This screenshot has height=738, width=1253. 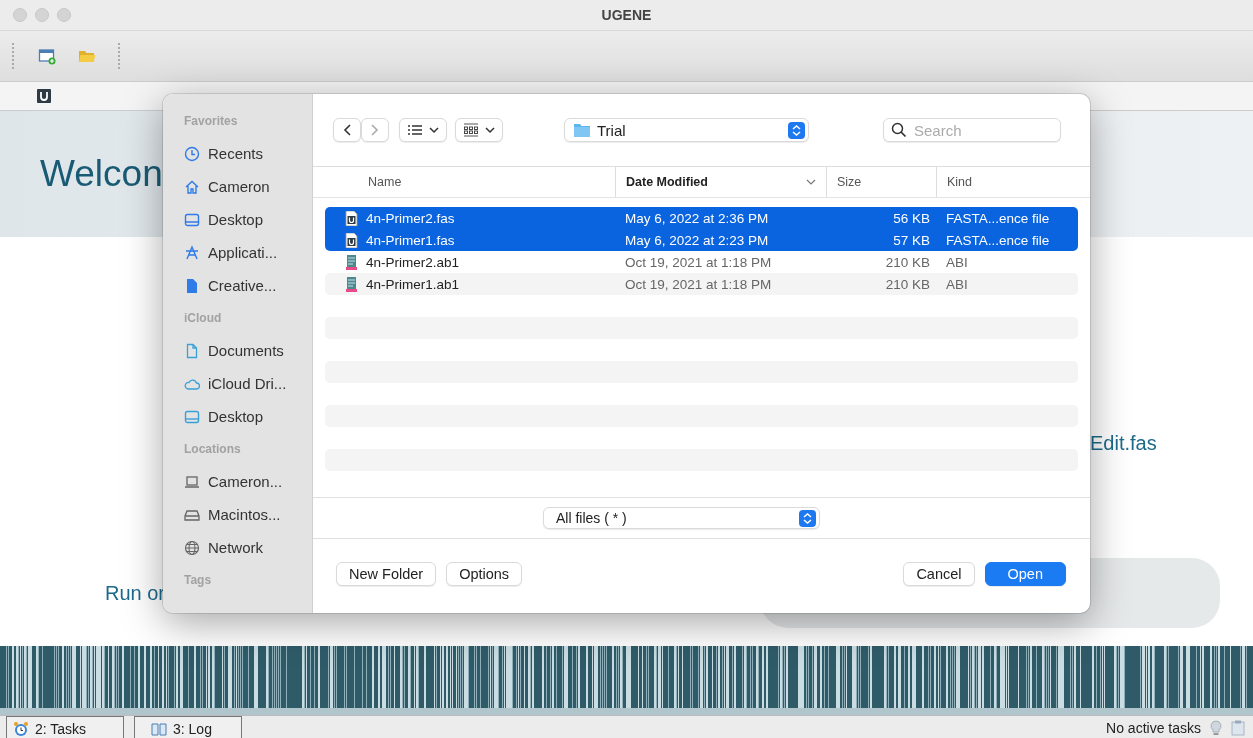 I want to click on clipboard-icon, so click(x=1238, y=728).